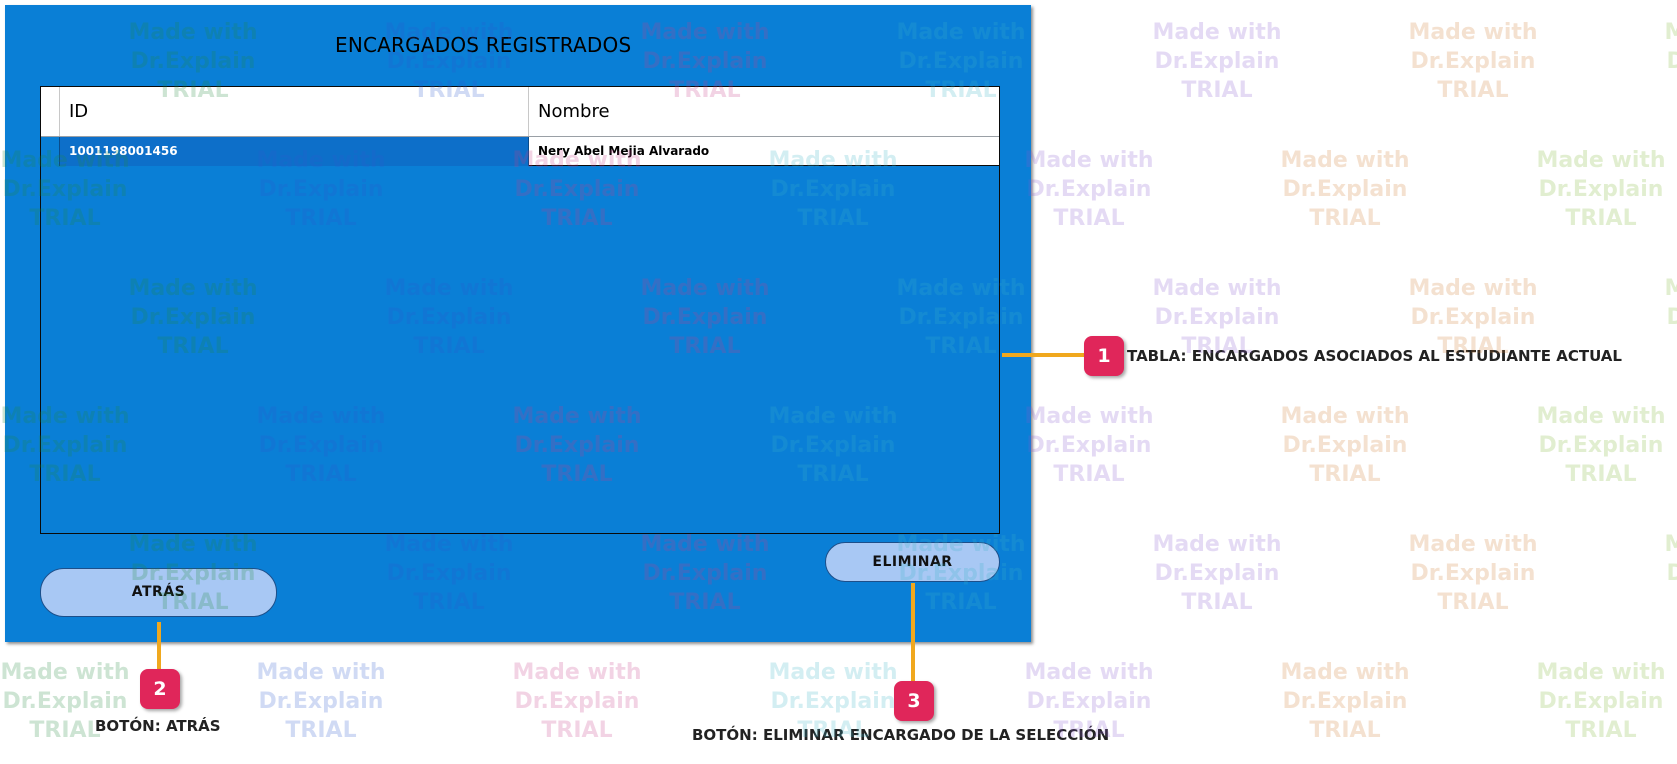 This screenshot has height=764, width=1677. I want to click on table-header: ID Nombre, so click(520, 112).